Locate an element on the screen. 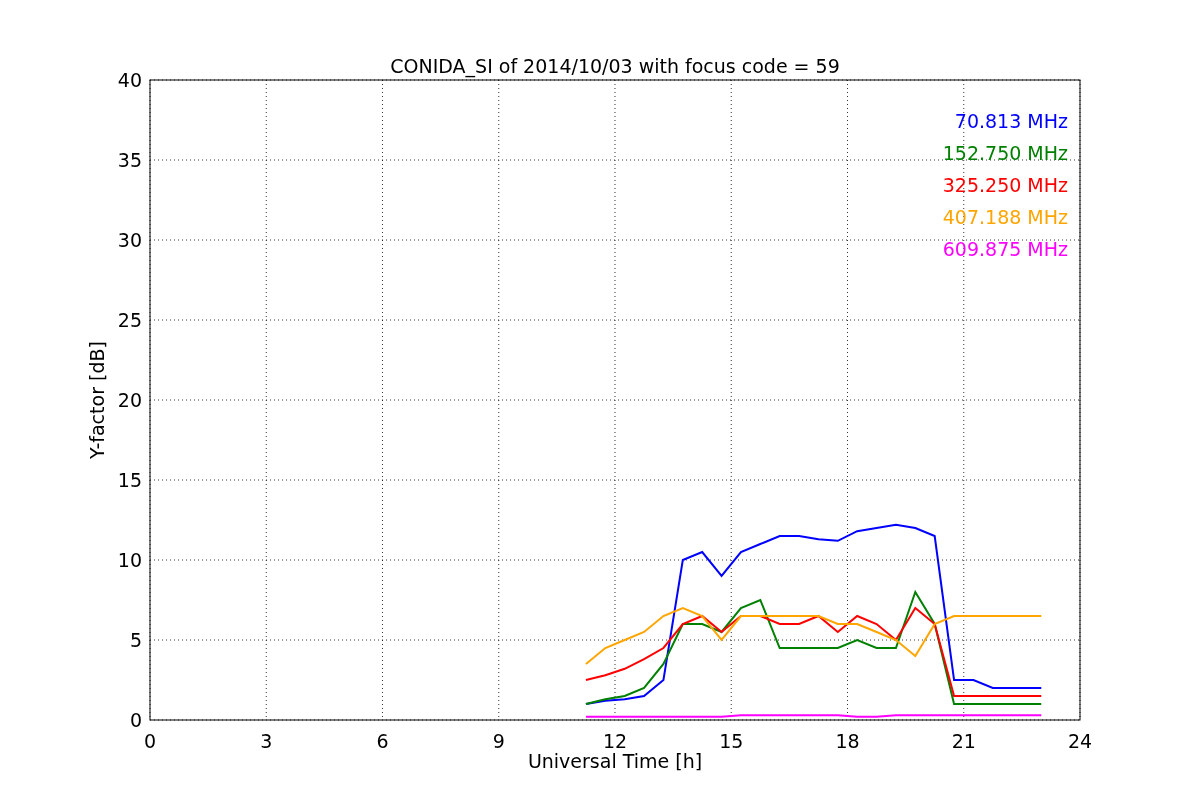 The image size is (1200, 800). y-tick-label: 5 is located at coordinates (135, 640).